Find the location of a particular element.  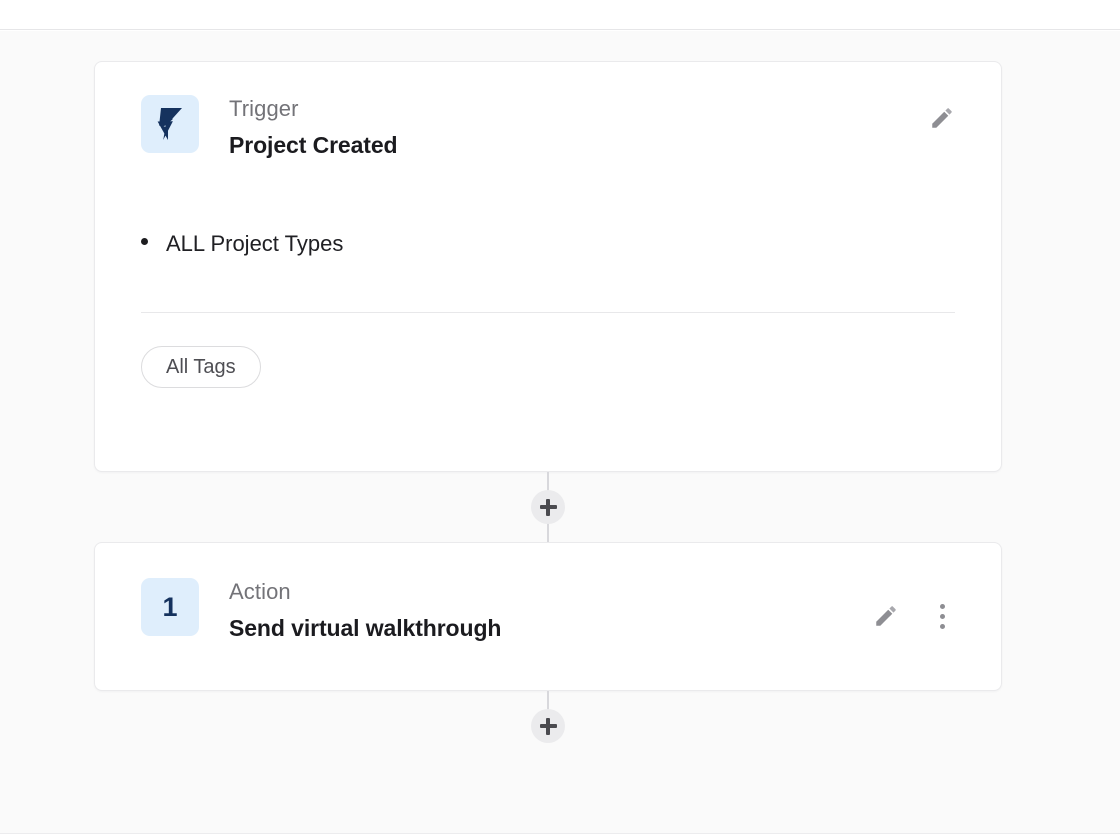

action-head-text: Action Send virtual walkthrough is located at coordinates (365, 610).